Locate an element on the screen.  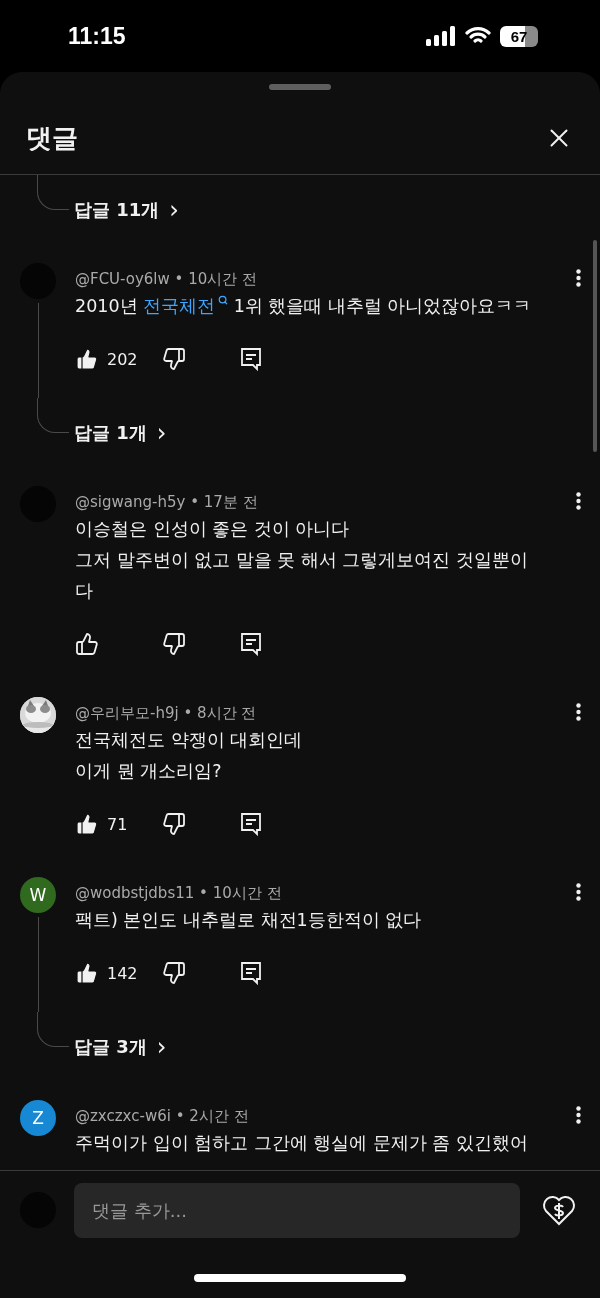
comment-meta: @FCU-oy6lw • 10시간 전 is located at coordinates (167, 279).